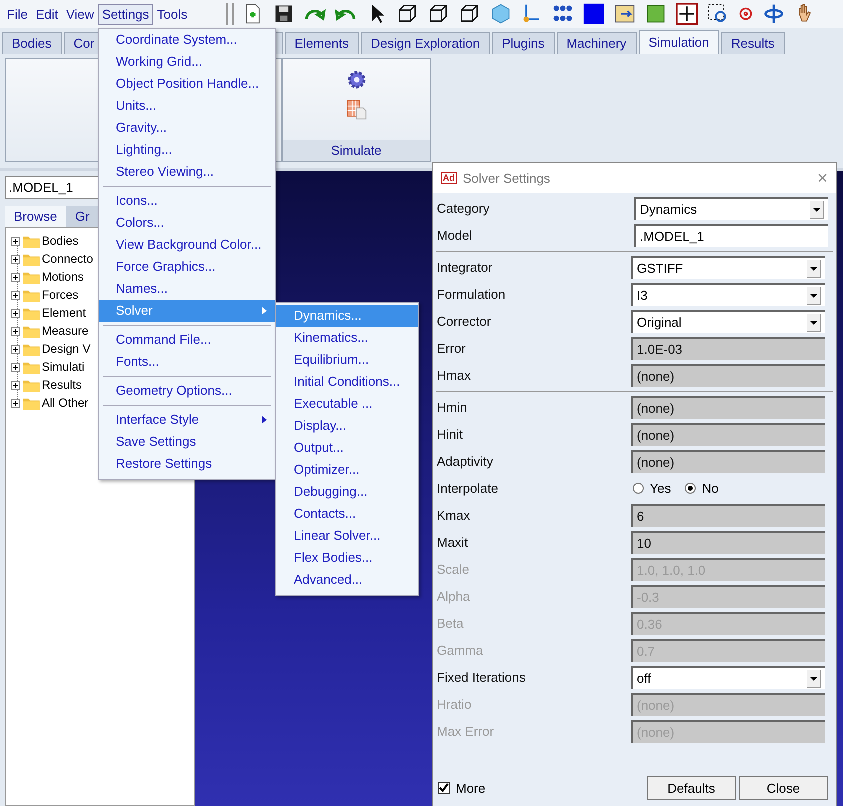  What do you see at coordinates (460, 650) in the screenshot?
I see `field-label: Gamma` at bounding box center [460, 650].